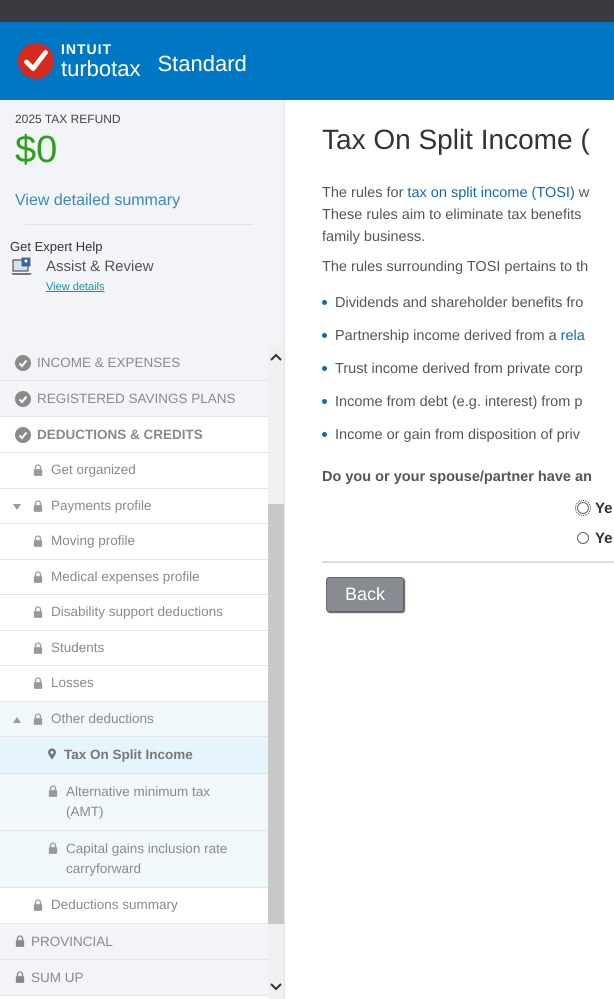  I want to click on nav-item: Get organized, so click(134, 470).